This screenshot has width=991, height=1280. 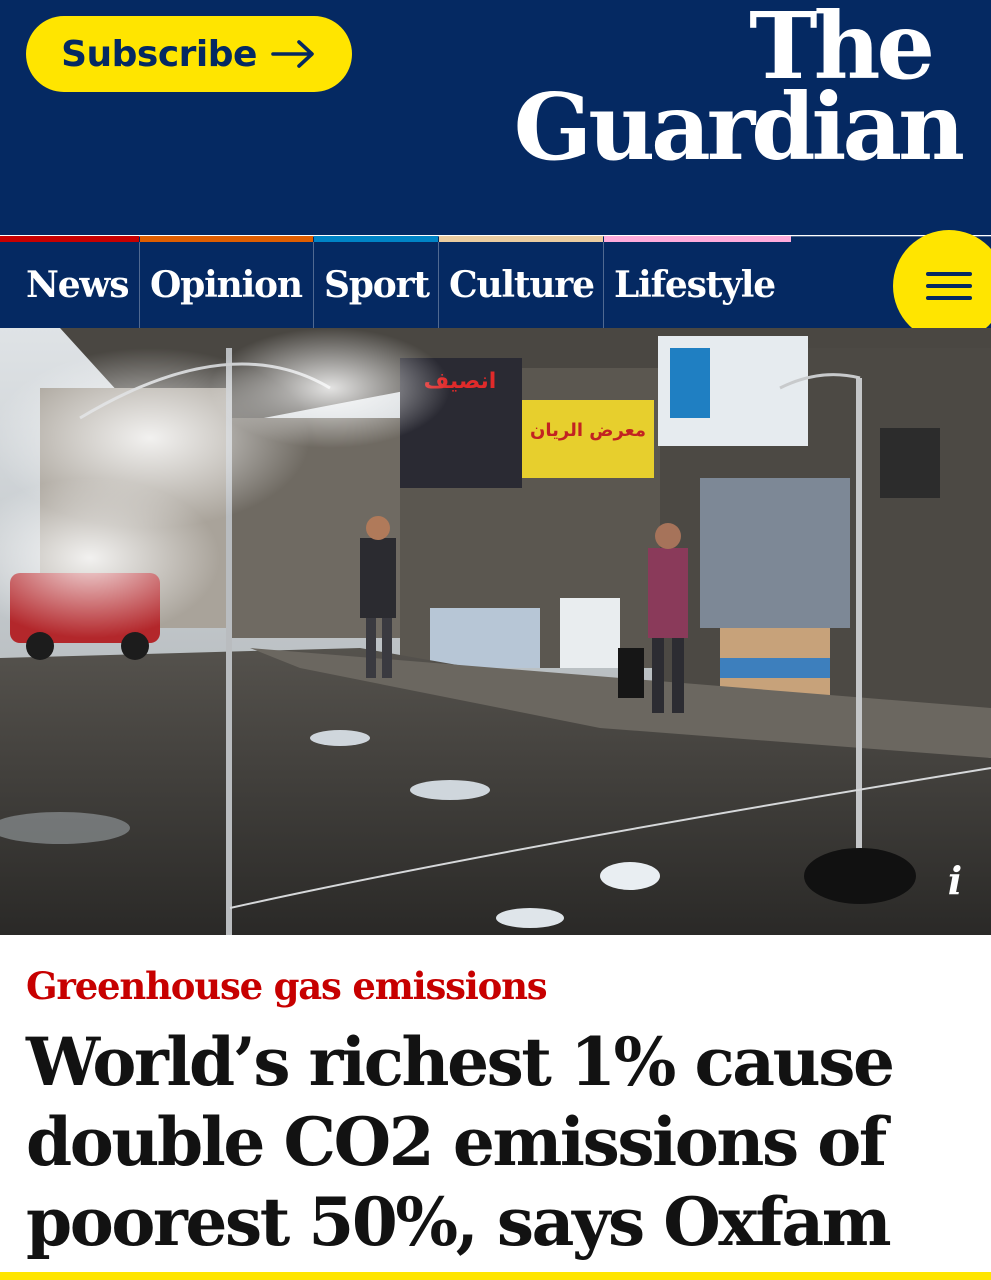 I want to click on article-kicker: Greenhouse gas emissions, so click(x=287, y=986).